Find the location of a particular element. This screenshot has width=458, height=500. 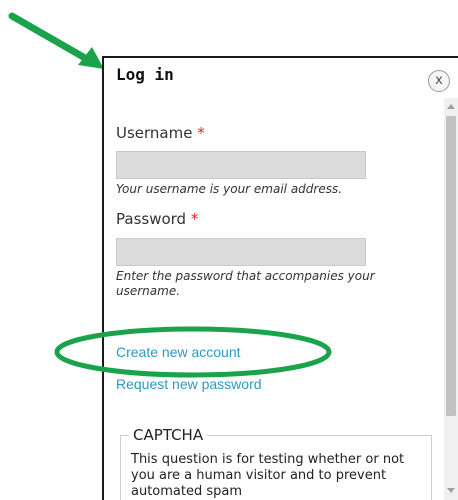

close-icon: x is located at coordinates (439, 80).